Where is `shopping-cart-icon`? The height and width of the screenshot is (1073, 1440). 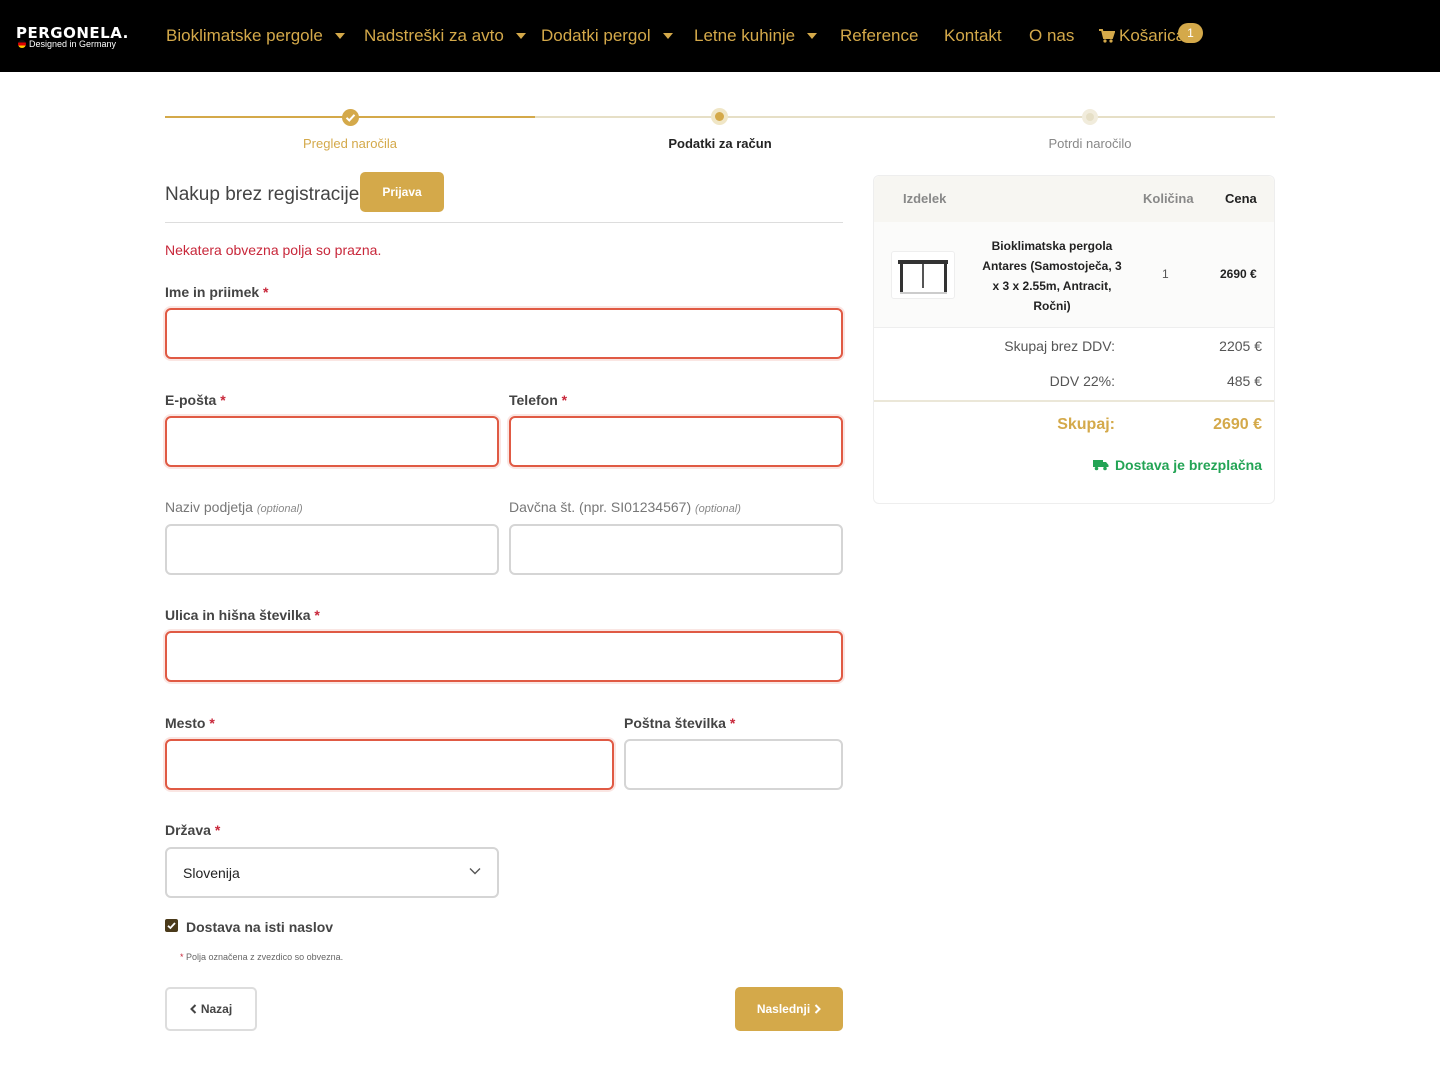 shopping-cart-icon is located at coordinates (1107, 36).